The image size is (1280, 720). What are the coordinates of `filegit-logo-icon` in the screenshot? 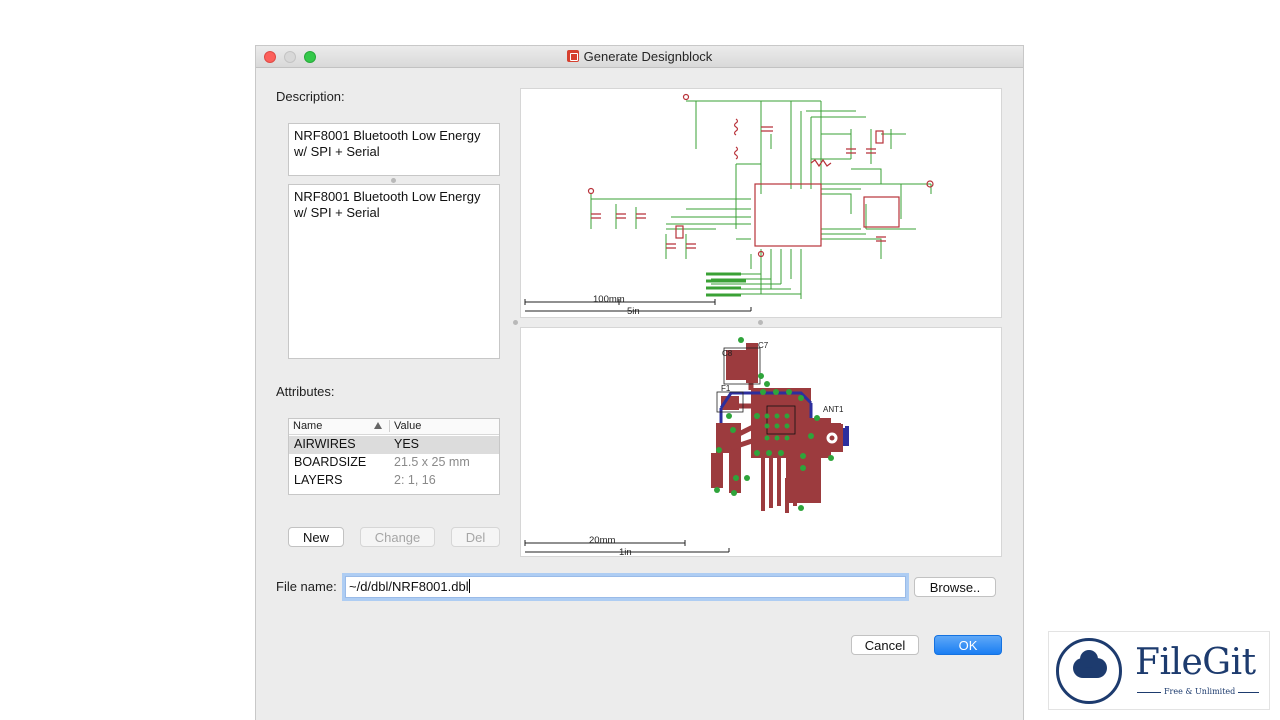 It's located at (1089, 671).